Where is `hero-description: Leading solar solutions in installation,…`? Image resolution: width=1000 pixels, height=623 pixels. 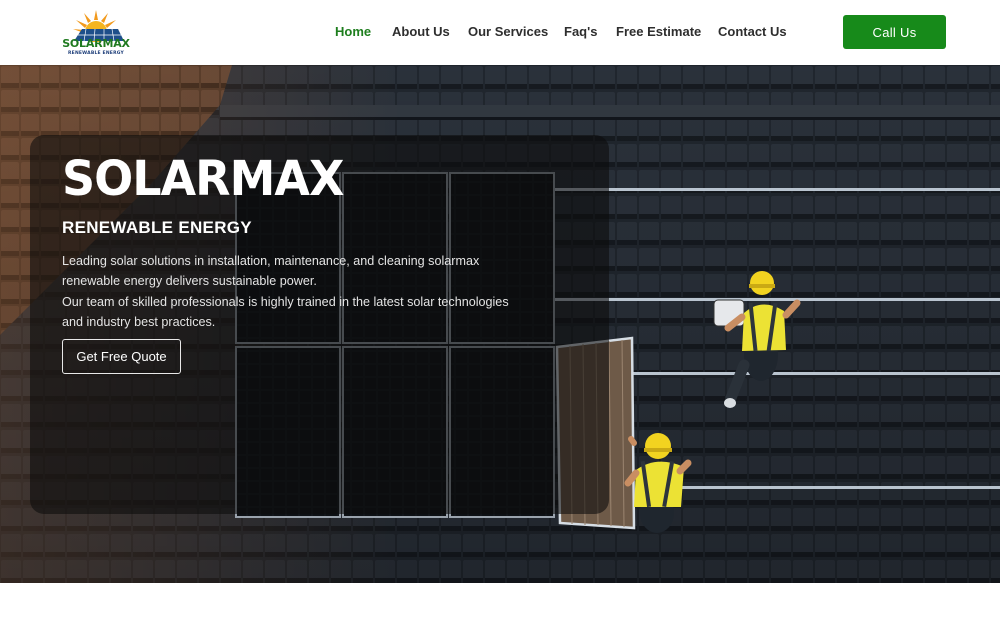
hero-description: Leading solar solutions in installation,… is located at coordinates (312, 291).